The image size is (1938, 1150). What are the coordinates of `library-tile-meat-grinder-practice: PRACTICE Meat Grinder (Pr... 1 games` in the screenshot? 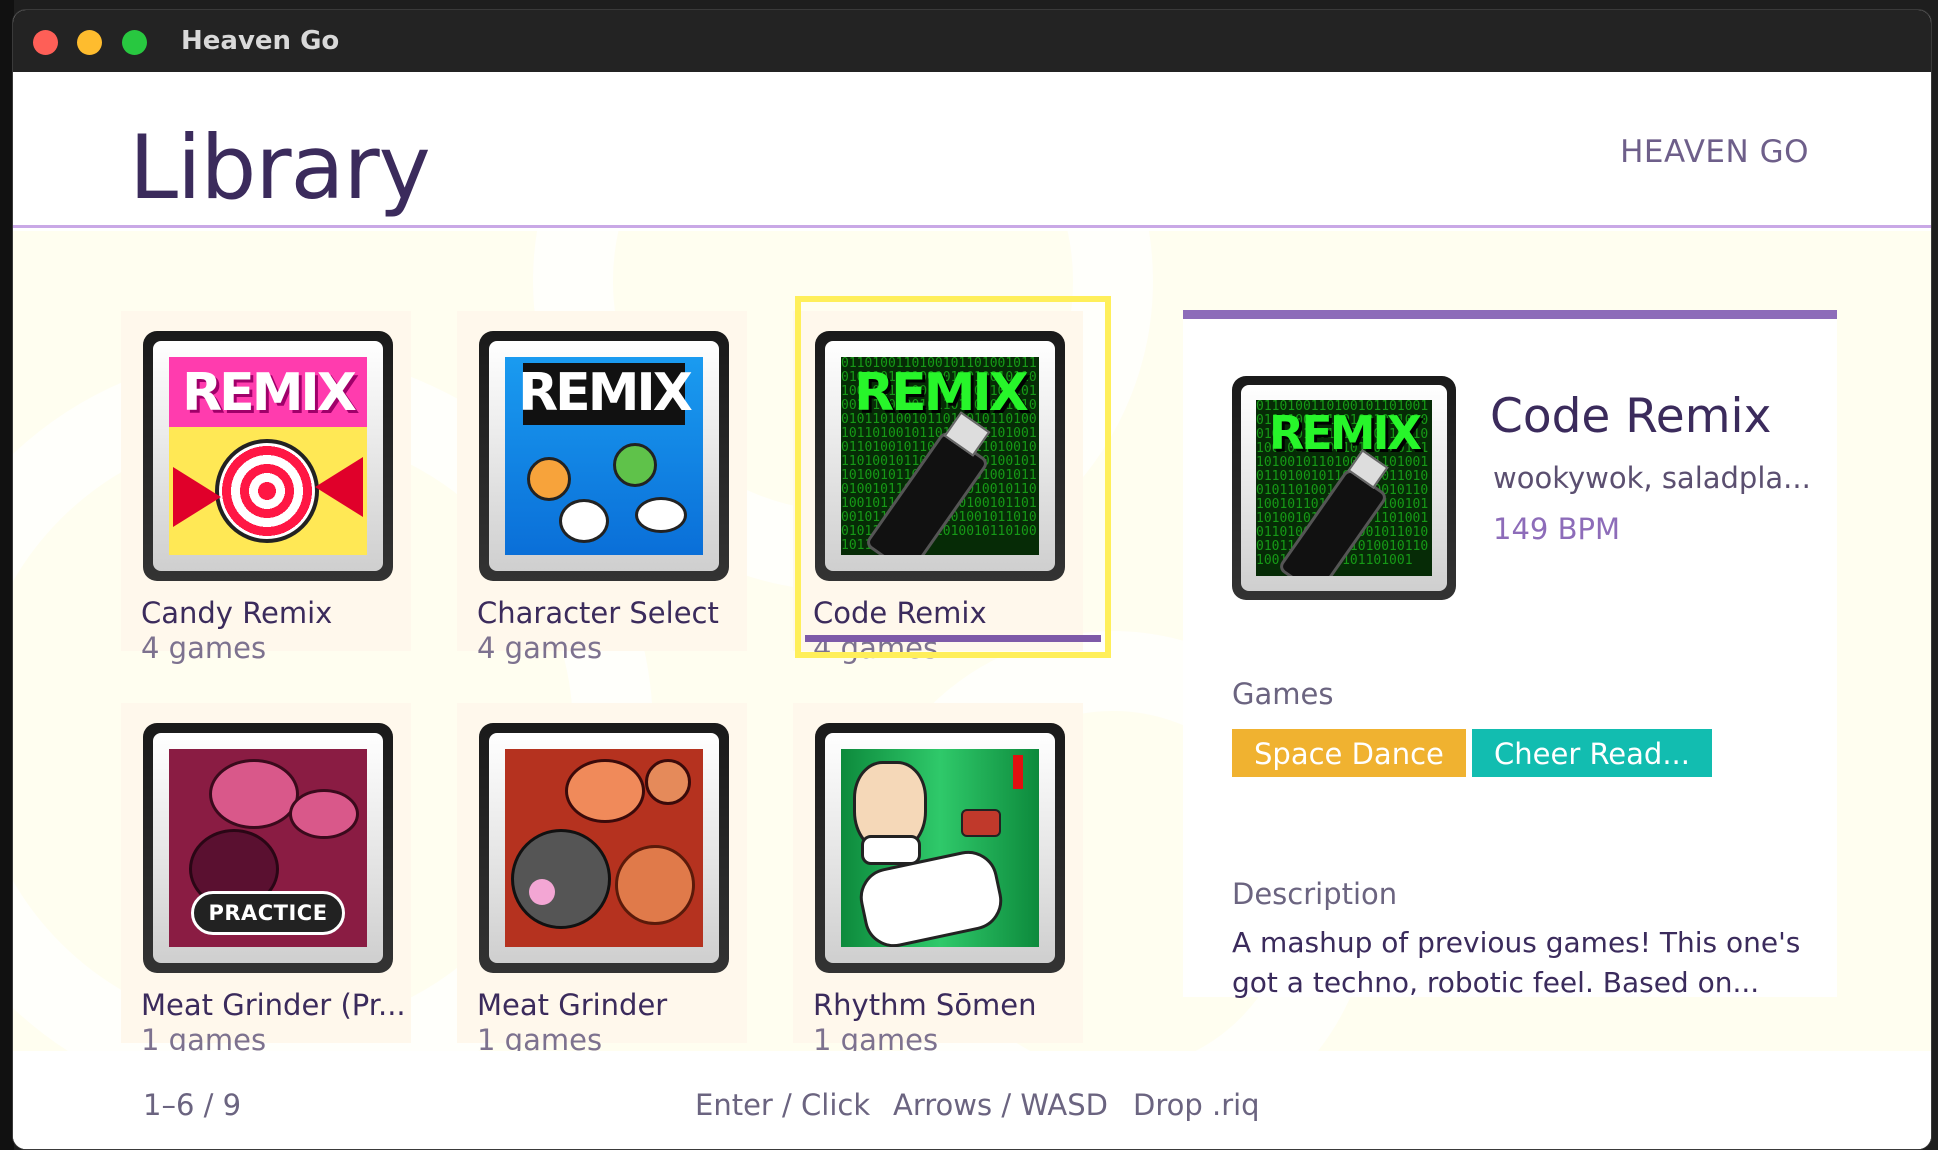 It's located at (266, 877).